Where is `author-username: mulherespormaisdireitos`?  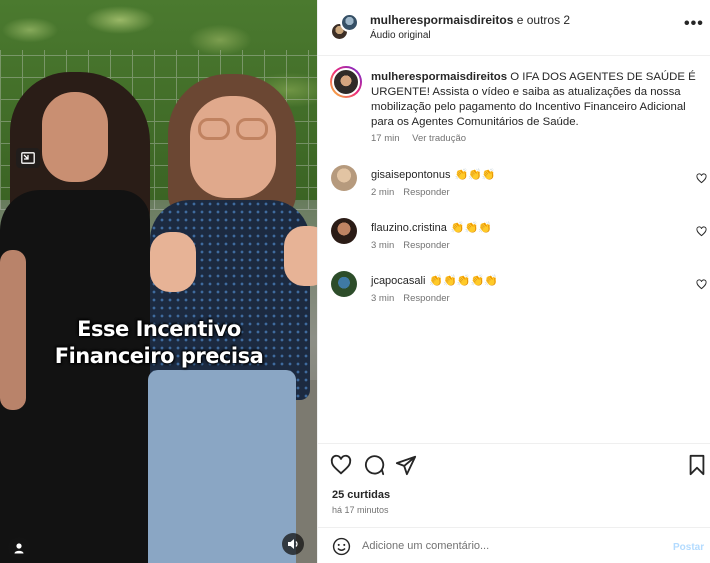
author-username: mulherespormaisdireitos is located at coordinates (441, 20).